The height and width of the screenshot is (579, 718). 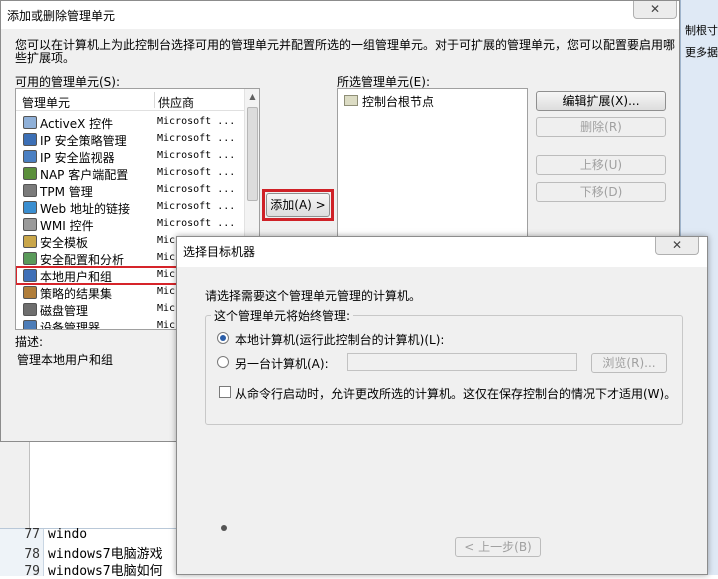 I want to click on list-header: 管理单元 供应商, so click(x=130, y=100).